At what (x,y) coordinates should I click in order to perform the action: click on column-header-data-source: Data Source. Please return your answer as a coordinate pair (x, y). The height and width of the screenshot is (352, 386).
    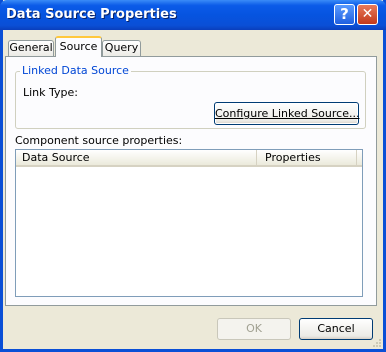
    Looking at the image, I should click on (136, 157).